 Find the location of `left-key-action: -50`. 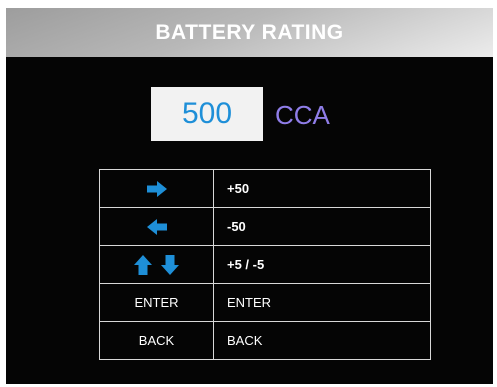

left-key-action: -50 is located at coordinates (322, 226).